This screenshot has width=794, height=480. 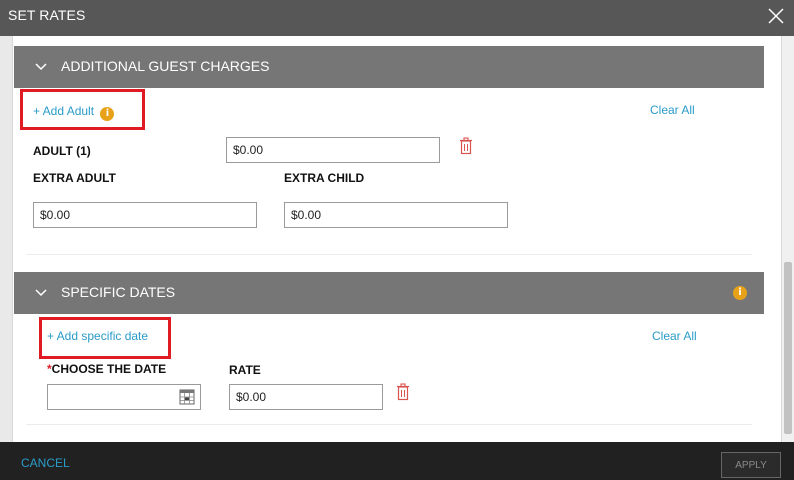 What do you see at coordinates (674, 336) in the screenshot?
I see `clear-all-dates-link: Clear All` at bounding box center [674, 336].